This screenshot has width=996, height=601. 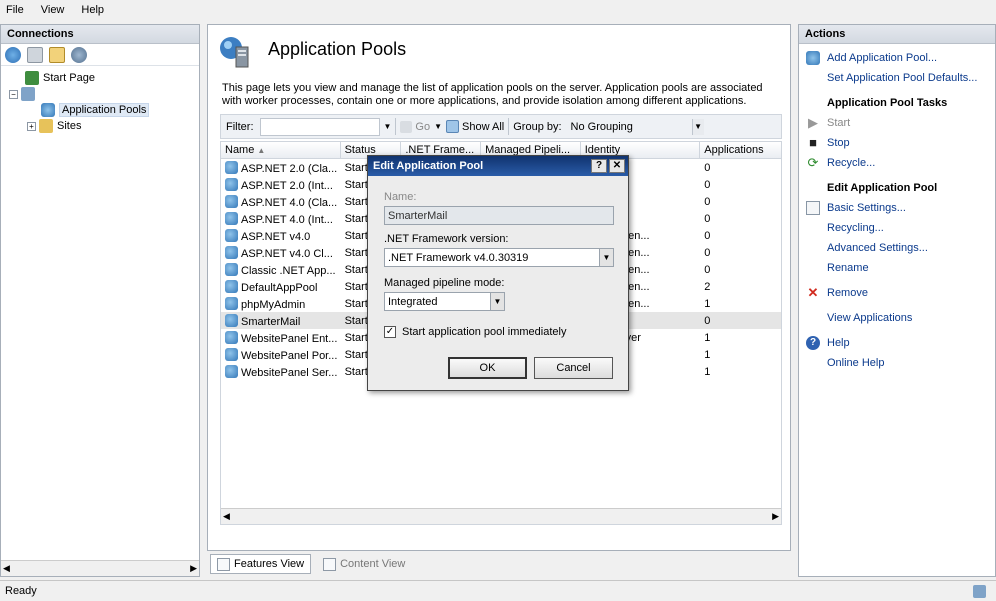 I want to click on go-label: Go, so click(x=423, y=126).